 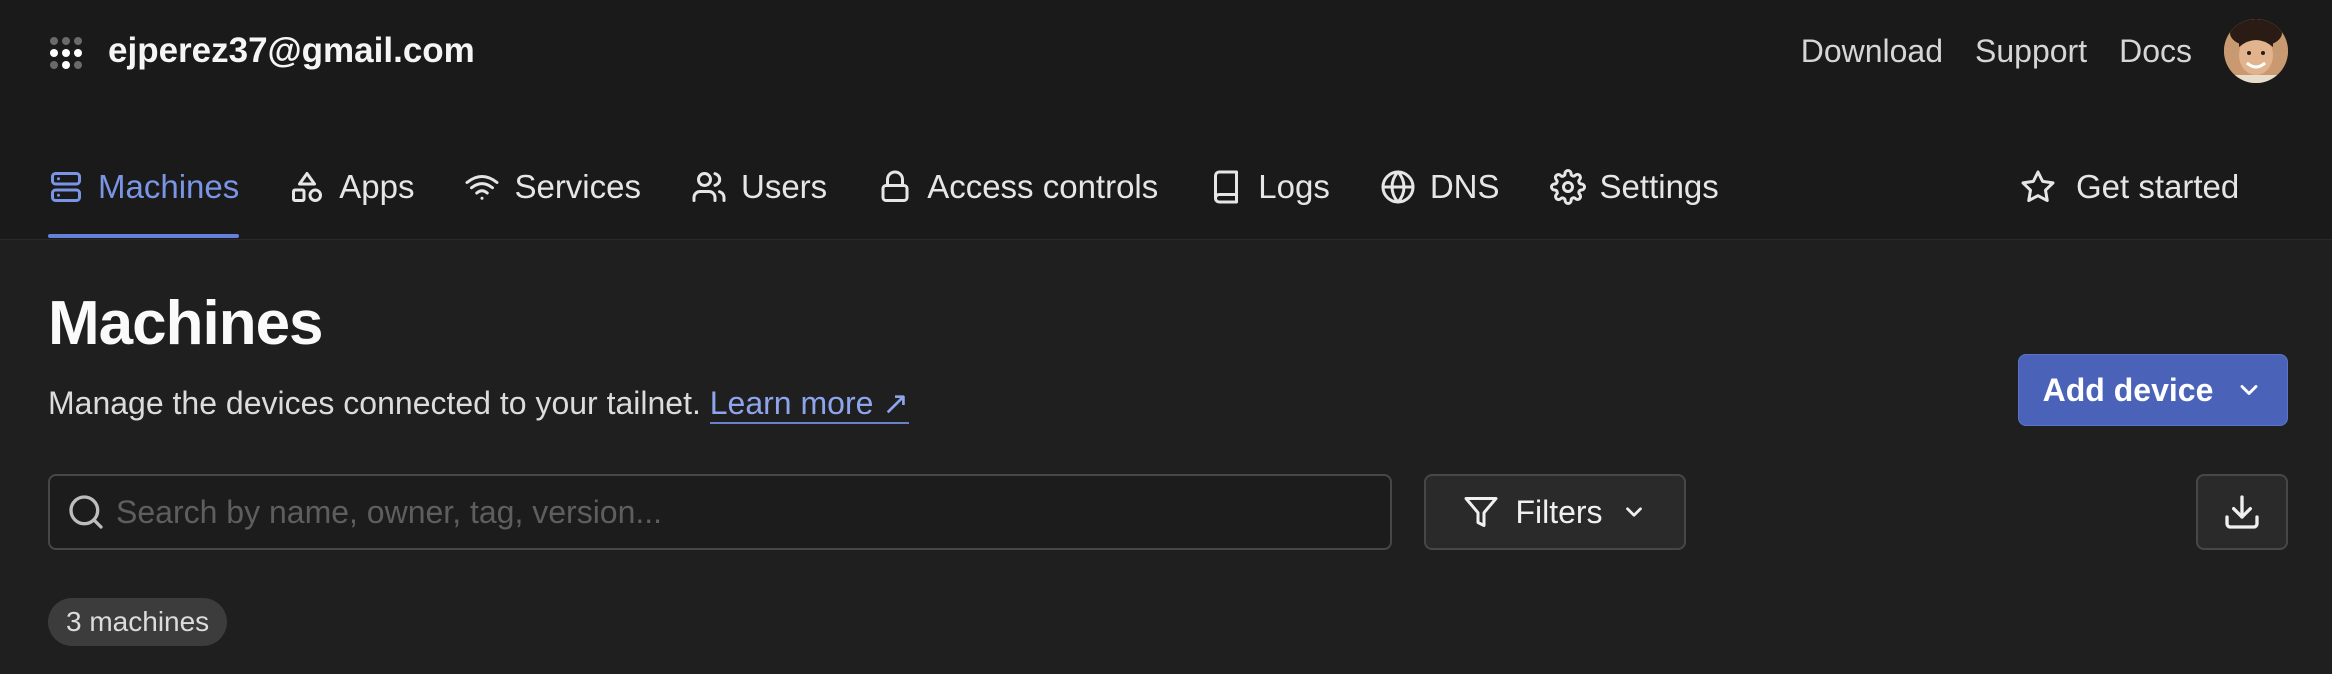 What do you see at coordinates (753, 512) in the screenshot?
I see `search-input` at bounding box center [753, 512].